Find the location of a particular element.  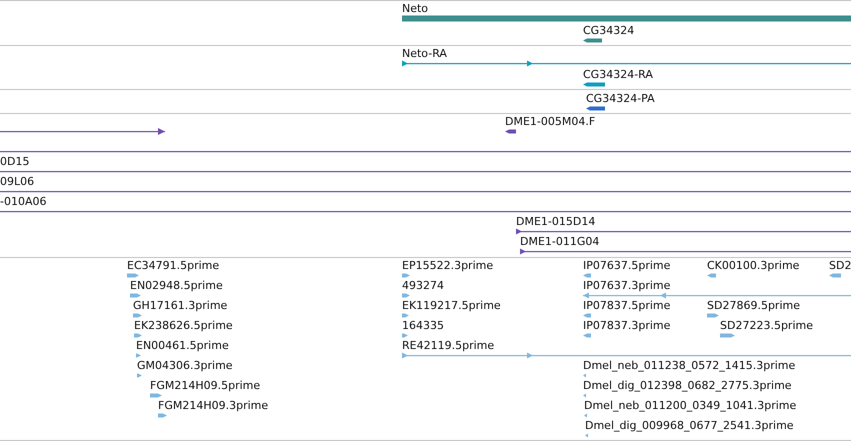

feature-label: EK238626.5prime is located at coordinates (183, 325).